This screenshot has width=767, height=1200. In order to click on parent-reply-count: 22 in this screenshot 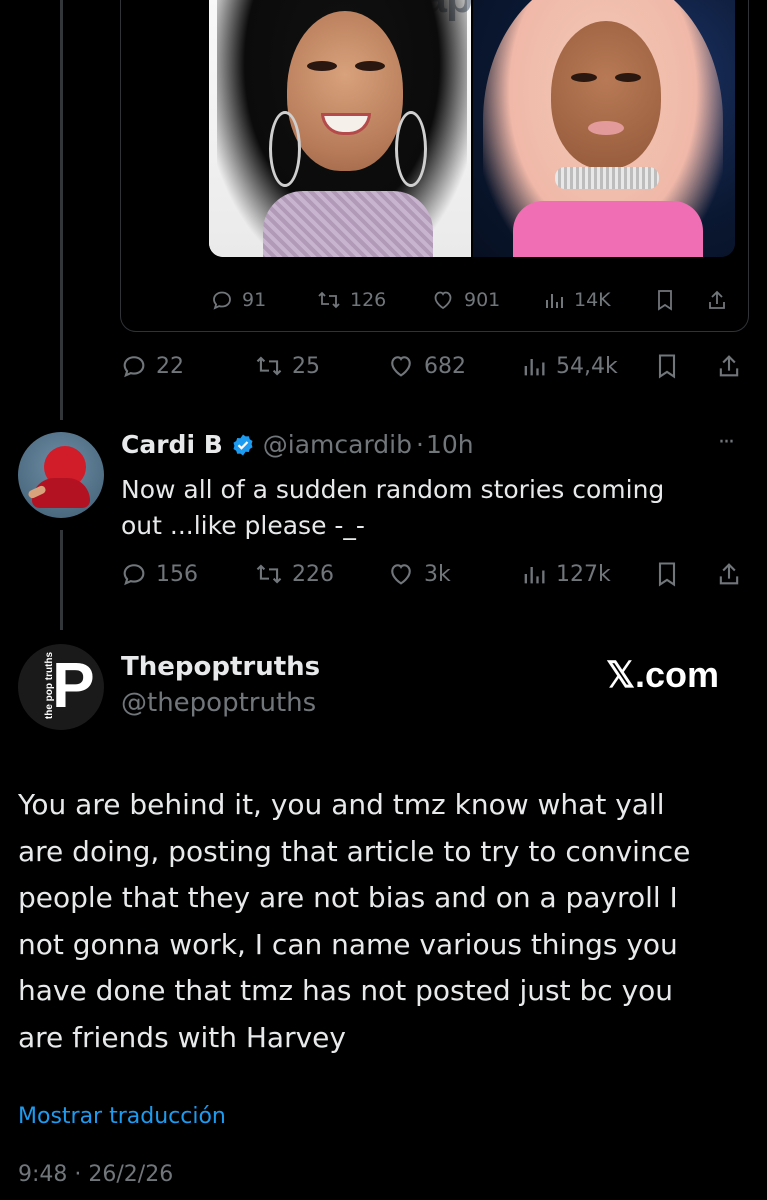, I will do `click(170, 366)`.